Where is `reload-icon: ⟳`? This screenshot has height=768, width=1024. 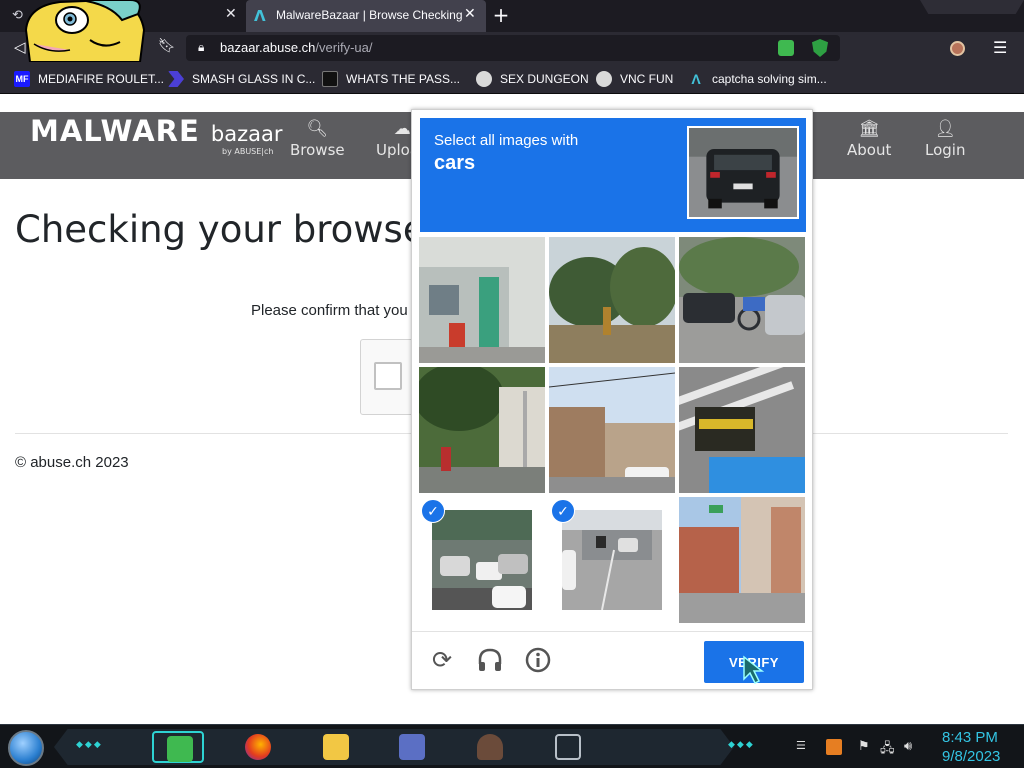
reload-icon: ⟳ is located at coordinates (442, 660).